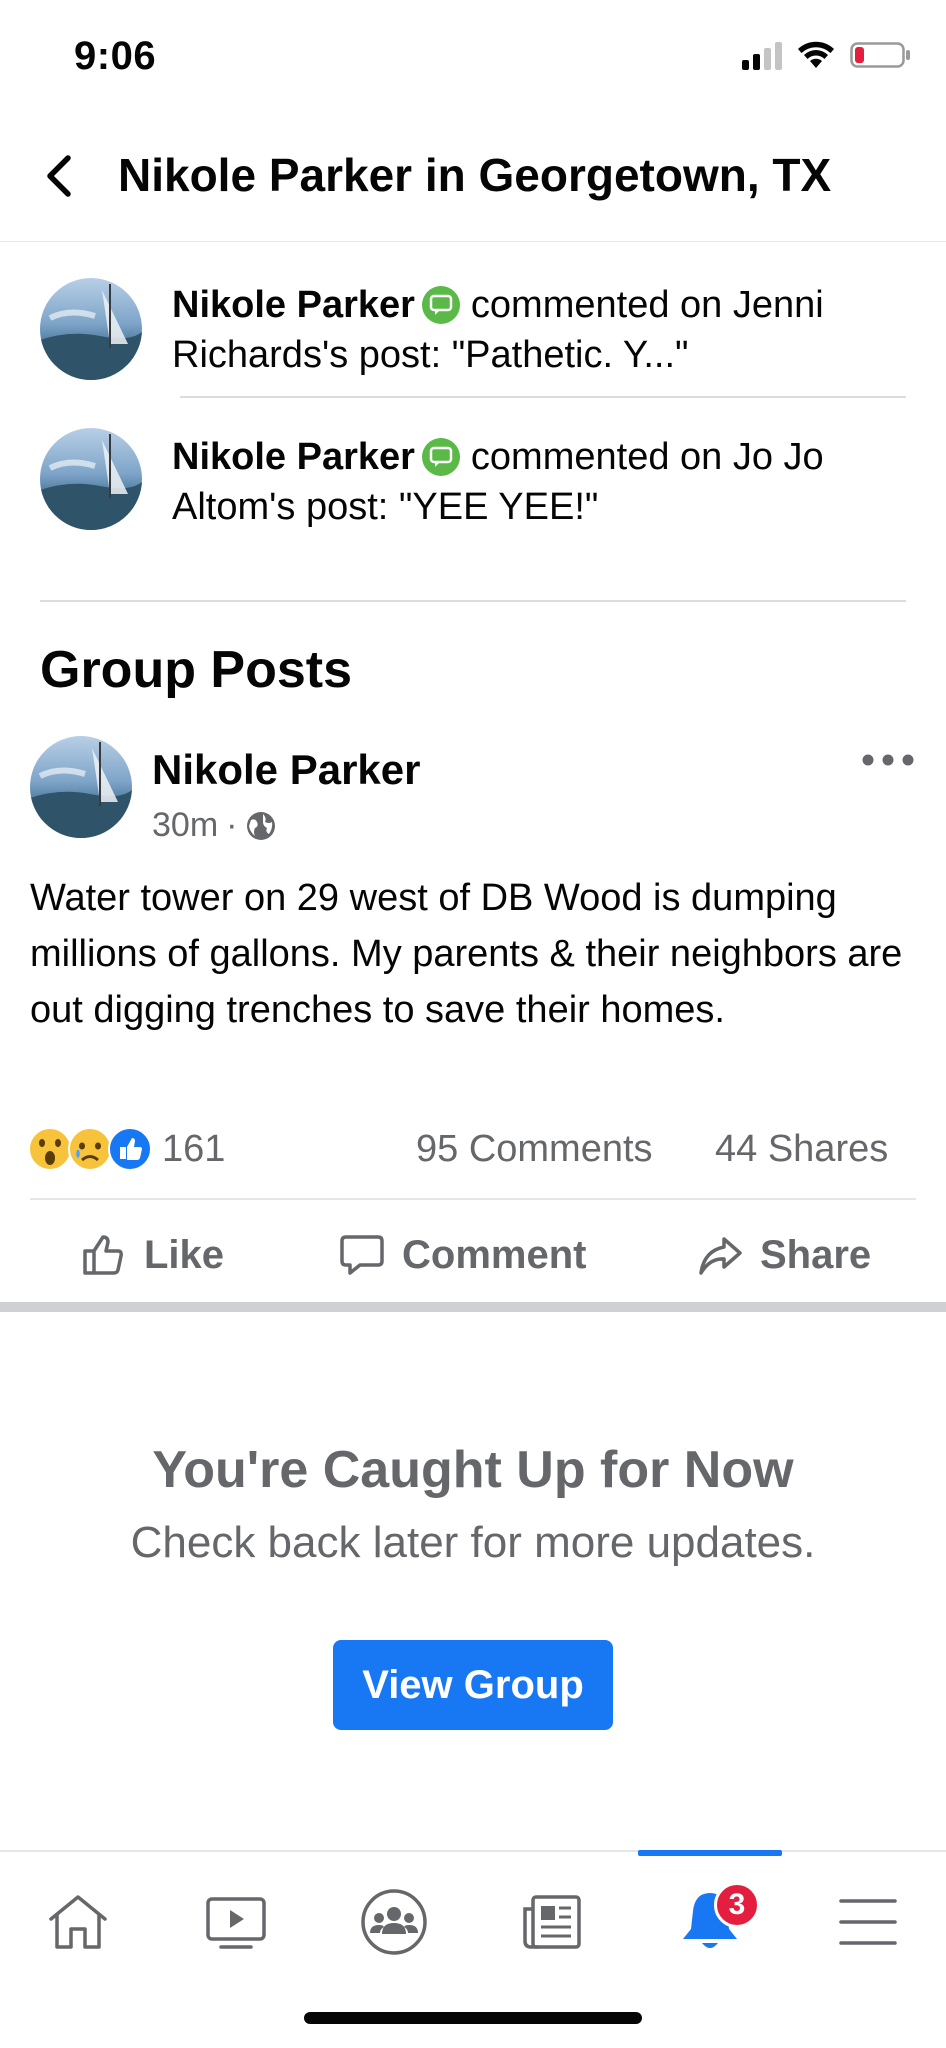 Image resolution: width=946 pixels, height=2048 pixels. What do you see at coordinates (473, 1542) in the screenshot?
I see `caught-up-subtitle: Check back later for more updates.` at bounding box center [473, 1542].